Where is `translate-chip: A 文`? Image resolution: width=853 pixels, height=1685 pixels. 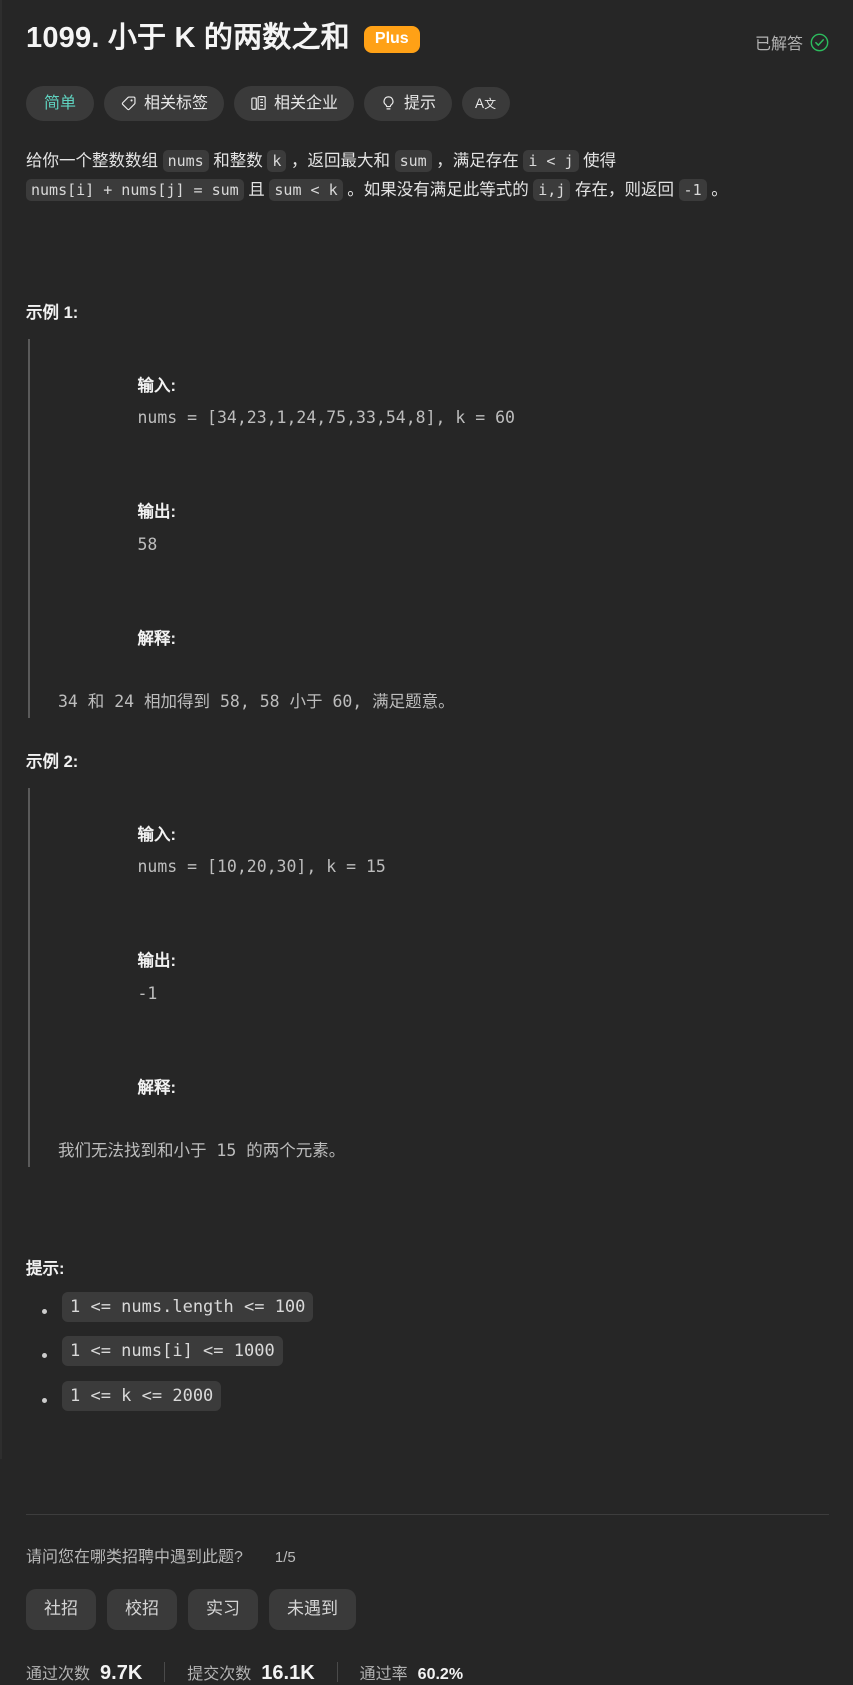 translate-chip: A 文 is located at coordinates (486, 103).